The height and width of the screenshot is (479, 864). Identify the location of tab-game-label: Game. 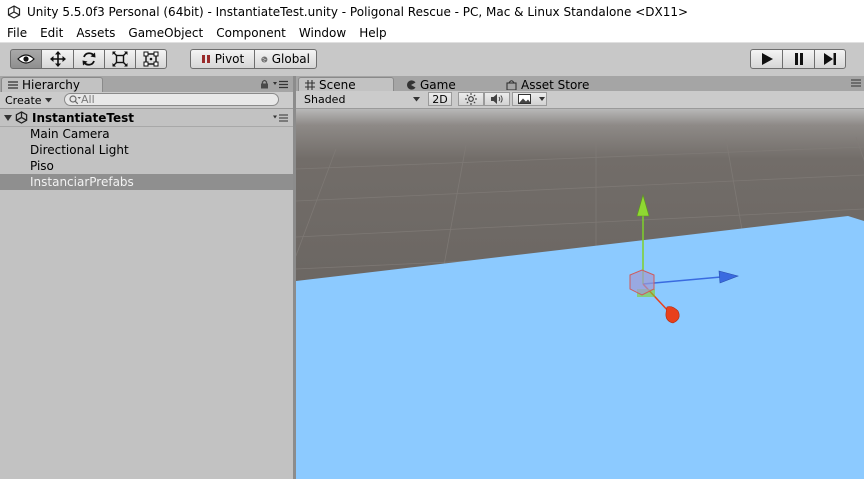
(438, 84).